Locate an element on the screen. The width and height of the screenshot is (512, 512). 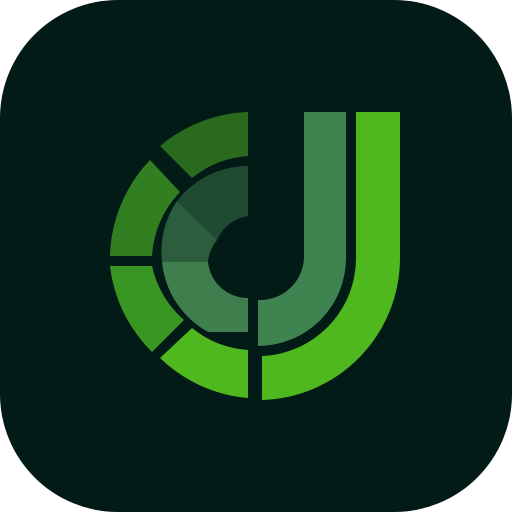
outer-ring-bottom-segment is located at coordinates (204, 363).